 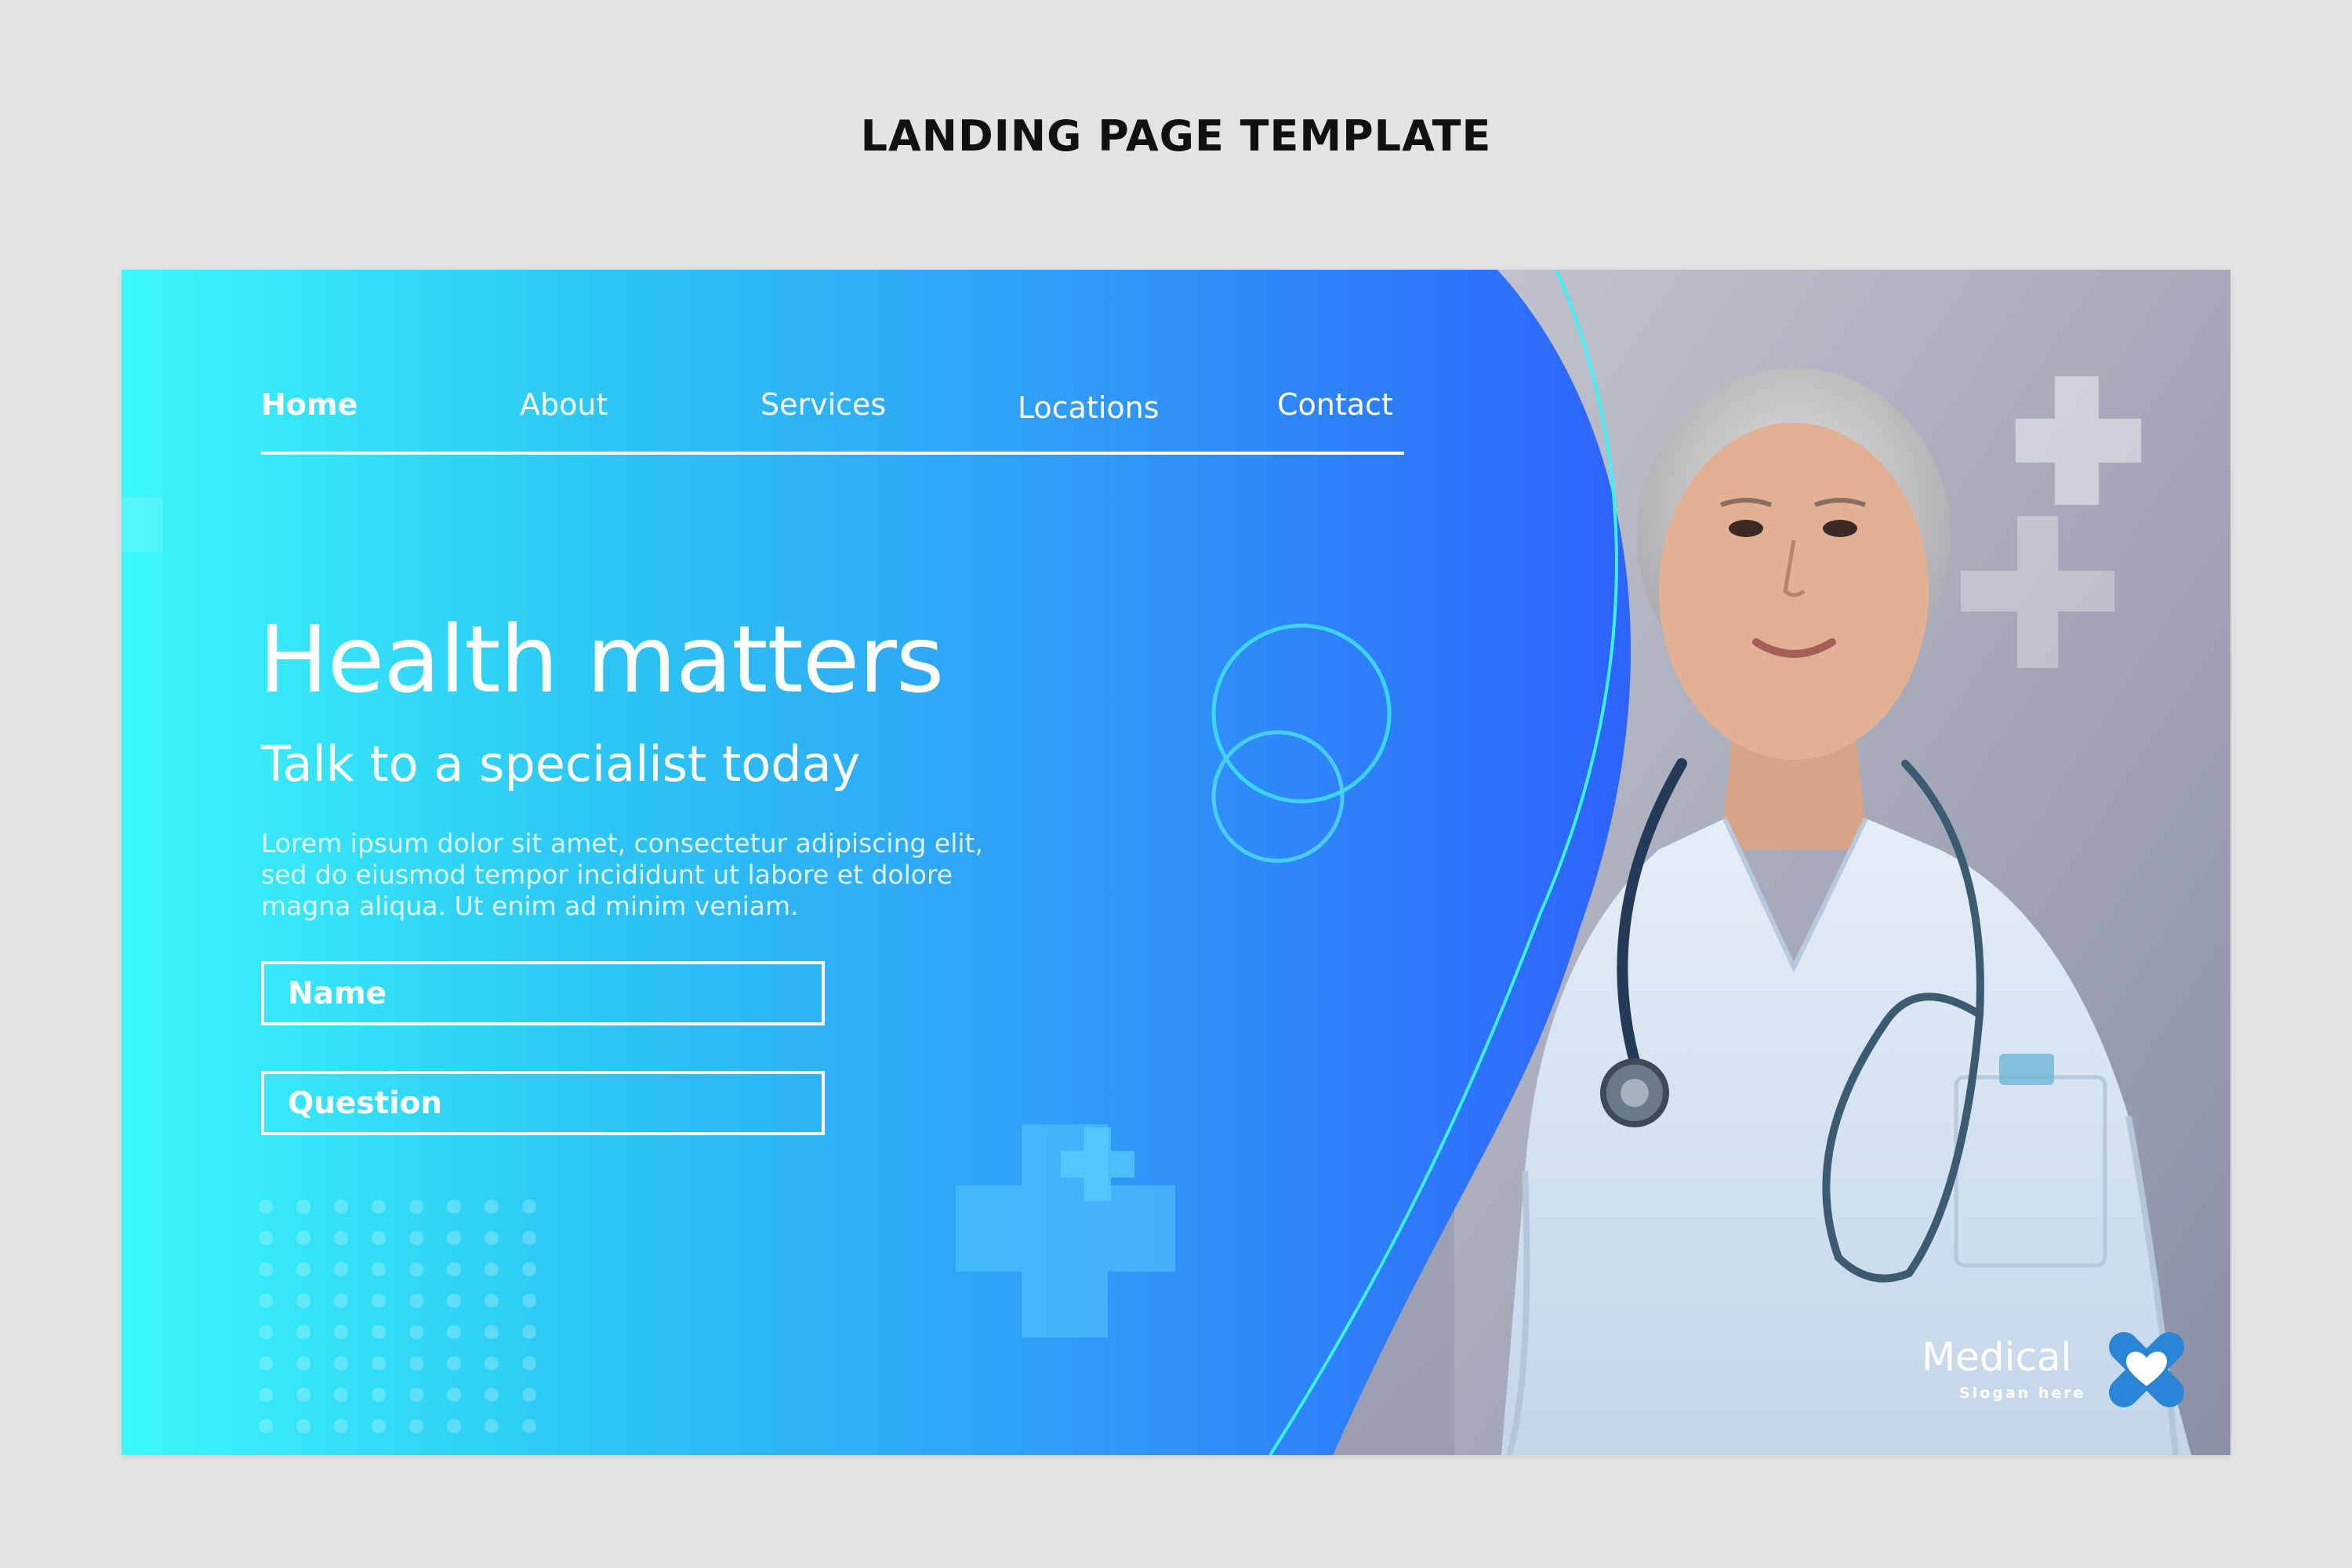 I want to click on faded-cross-icon, so click(x=142, y=524).